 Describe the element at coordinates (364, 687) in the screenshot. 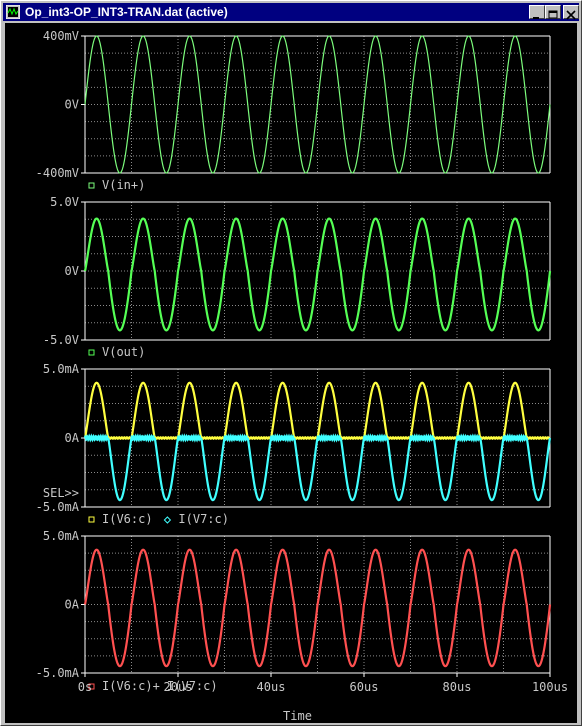

I see `x-tick-label: 60us` at that location.